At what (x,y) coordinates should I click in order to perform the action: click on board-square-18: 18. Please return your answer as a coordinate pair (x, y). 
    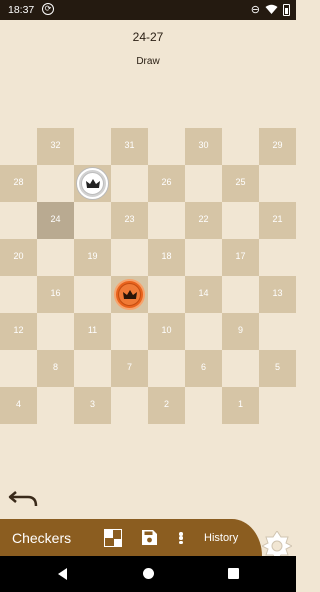
    Looking at the image, I should click on (166, 257).